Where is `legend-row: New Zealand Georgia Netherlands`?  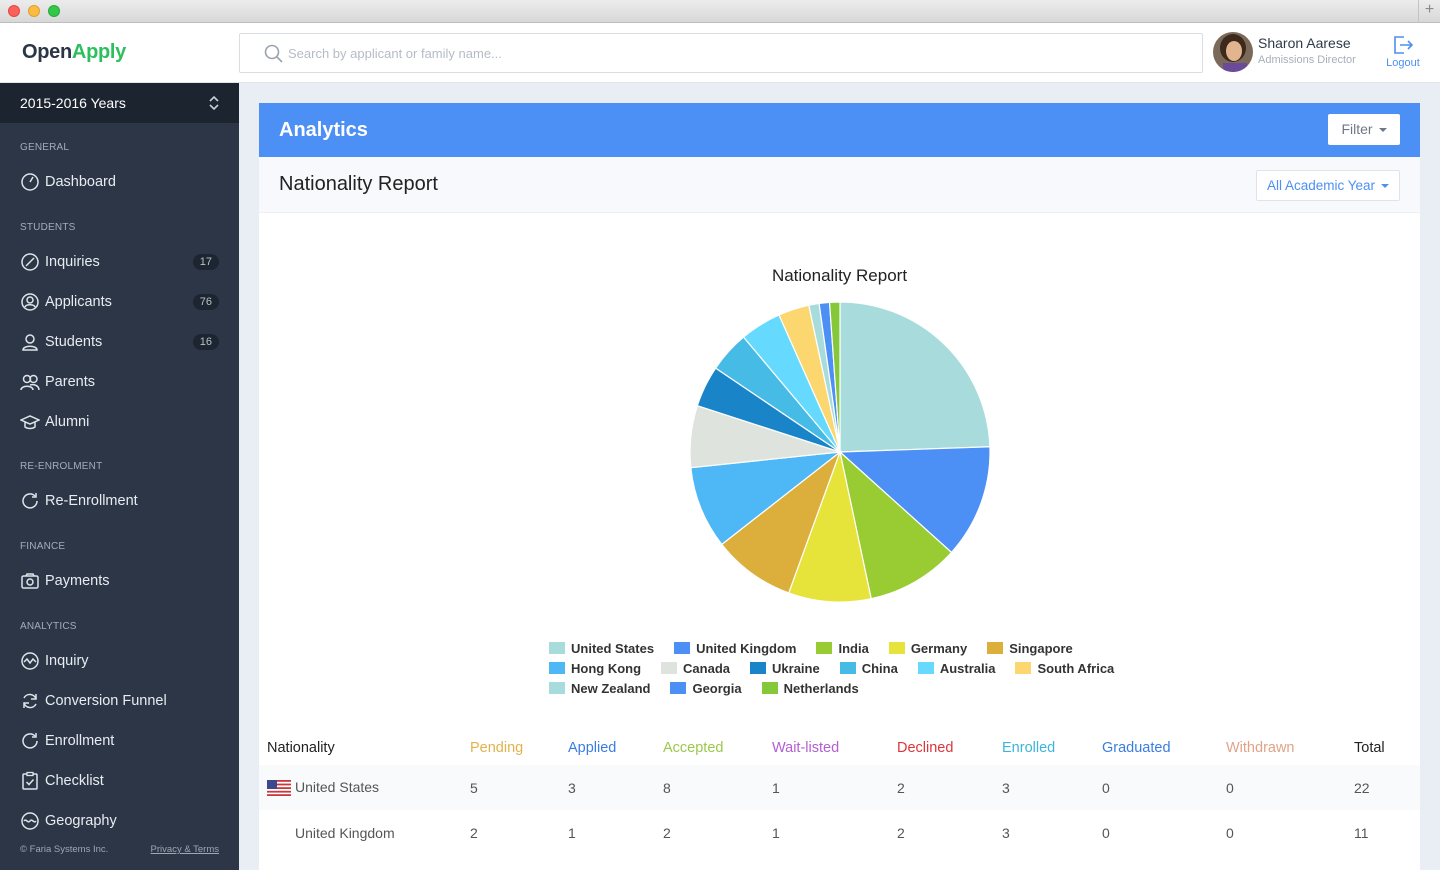
legend-row: New Zealand Georgia Netherlands is located at coordinates (849, 688).